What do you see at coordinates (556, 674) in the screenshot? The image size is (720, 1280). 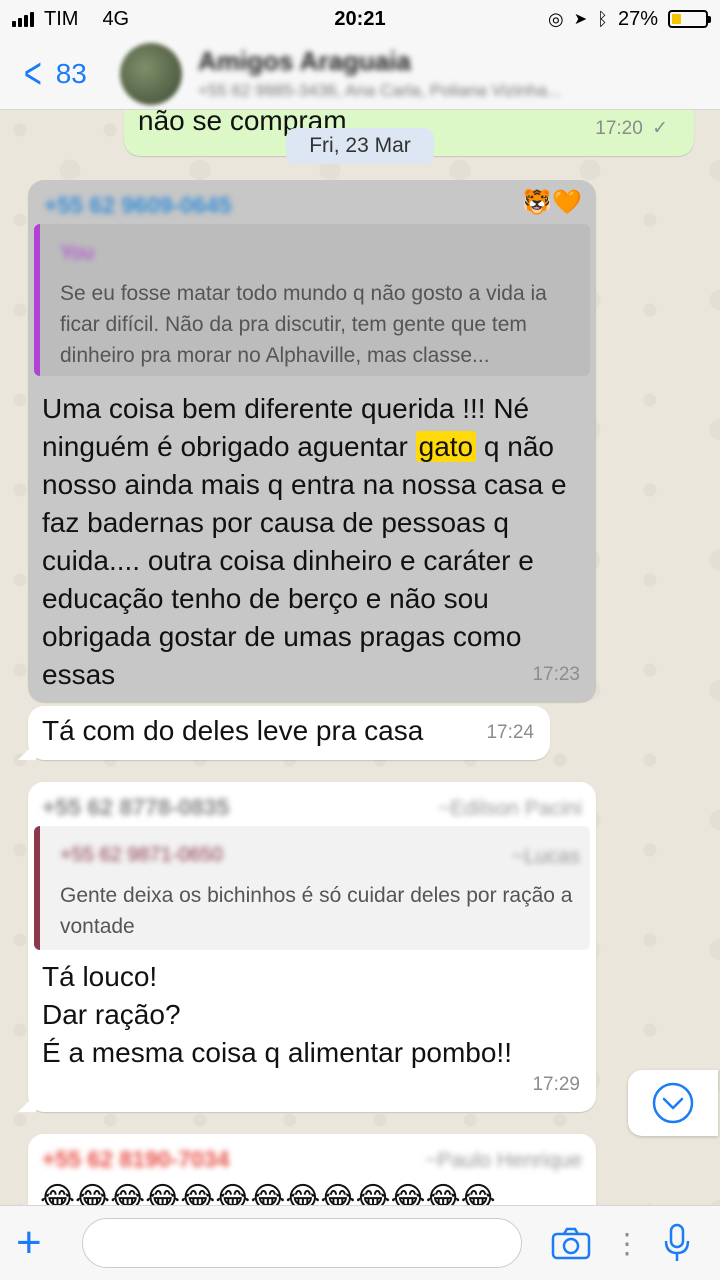 I see `message-time: 17:23` at bounding box center [556, 674].